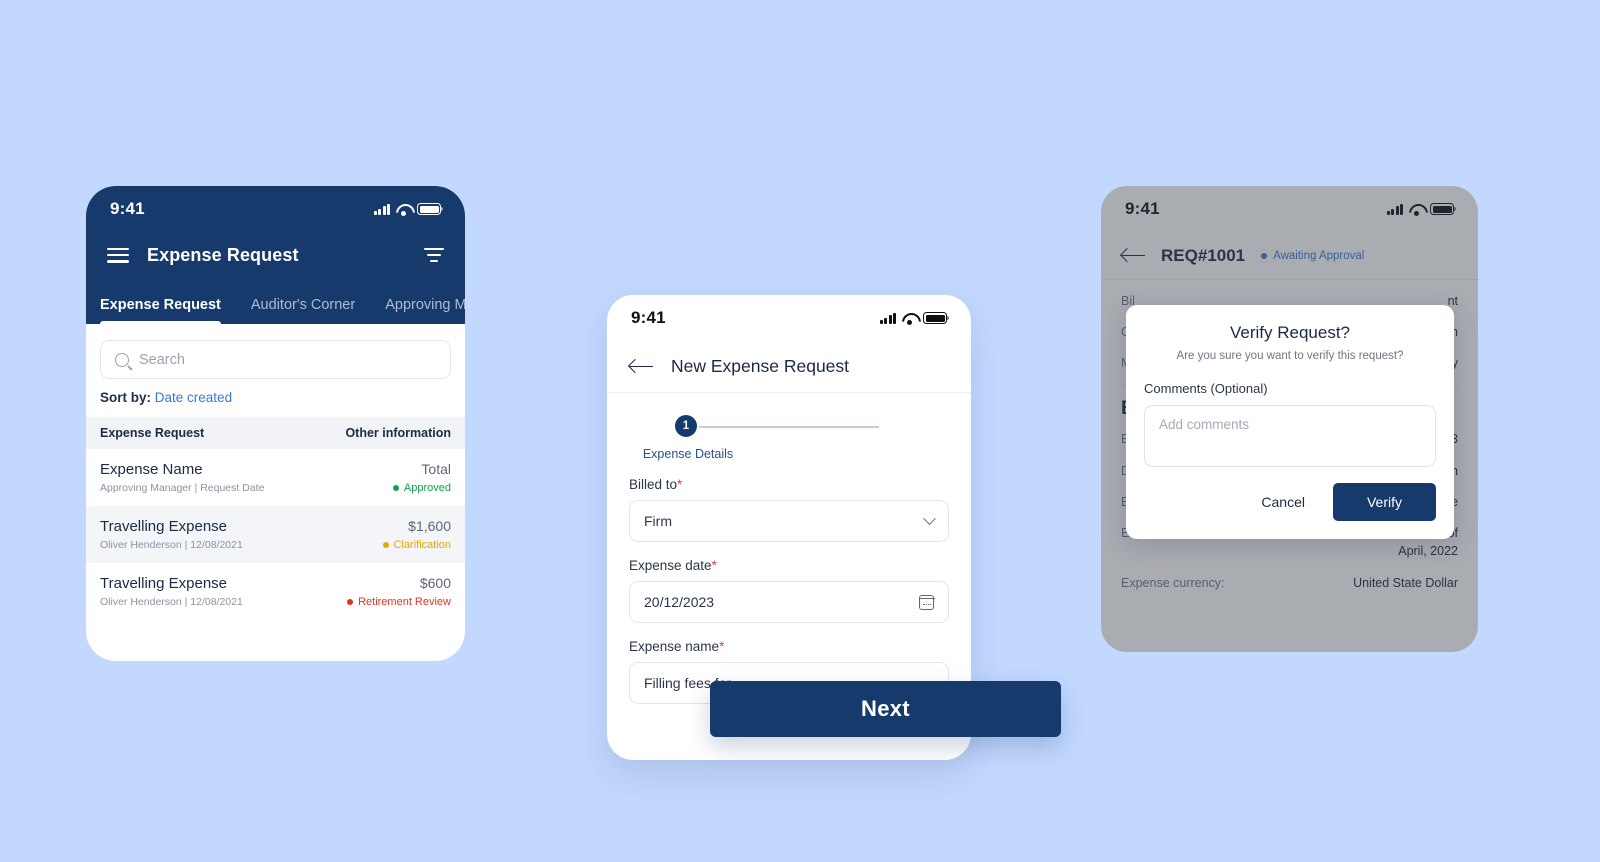  I want to click on status-text: Approved, so click(427, 488).